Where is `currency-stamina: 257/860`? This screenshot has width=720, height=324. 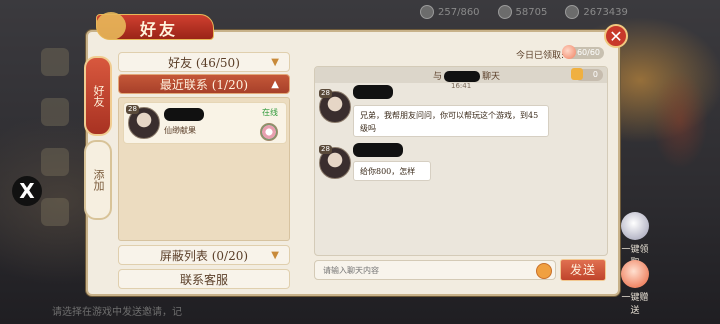
currency-stamina: 257/860 is located at coordinates (450, 12).